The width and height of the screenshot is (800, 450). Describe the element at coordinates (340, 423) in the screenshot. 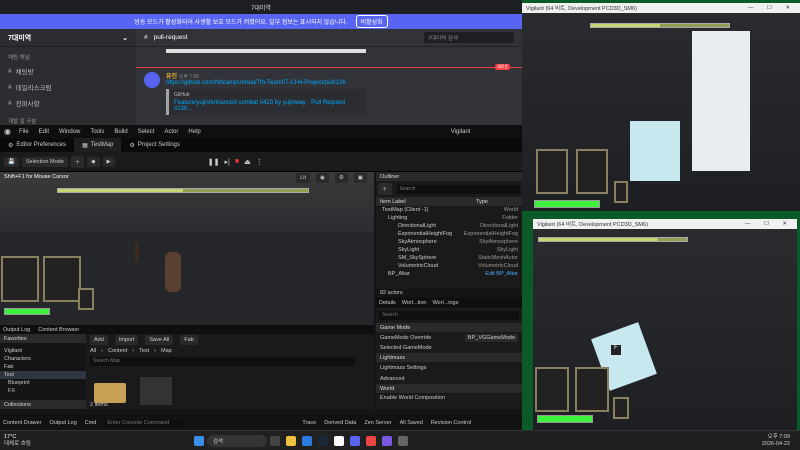

I see `derived-data-button: Derived Data` at that location.